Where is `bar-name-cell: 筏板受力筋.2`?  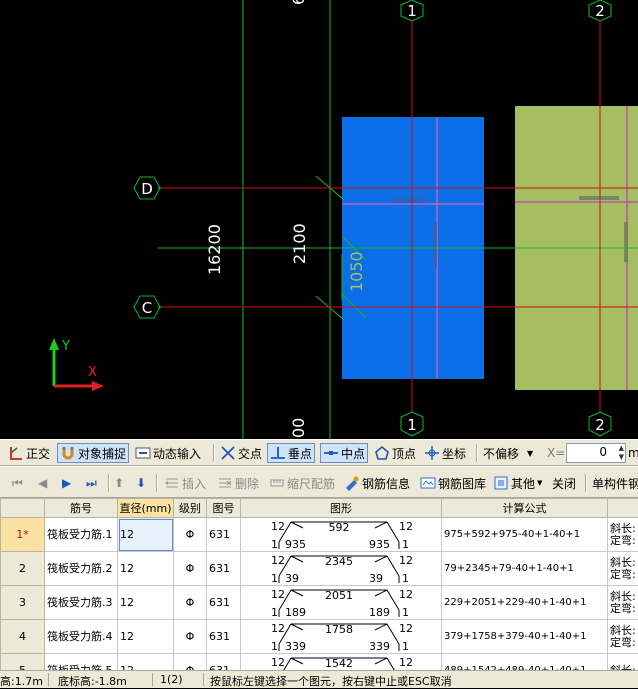
bar-name-cell: 筏板受力筋.2 is located at coordinates (81, 569).